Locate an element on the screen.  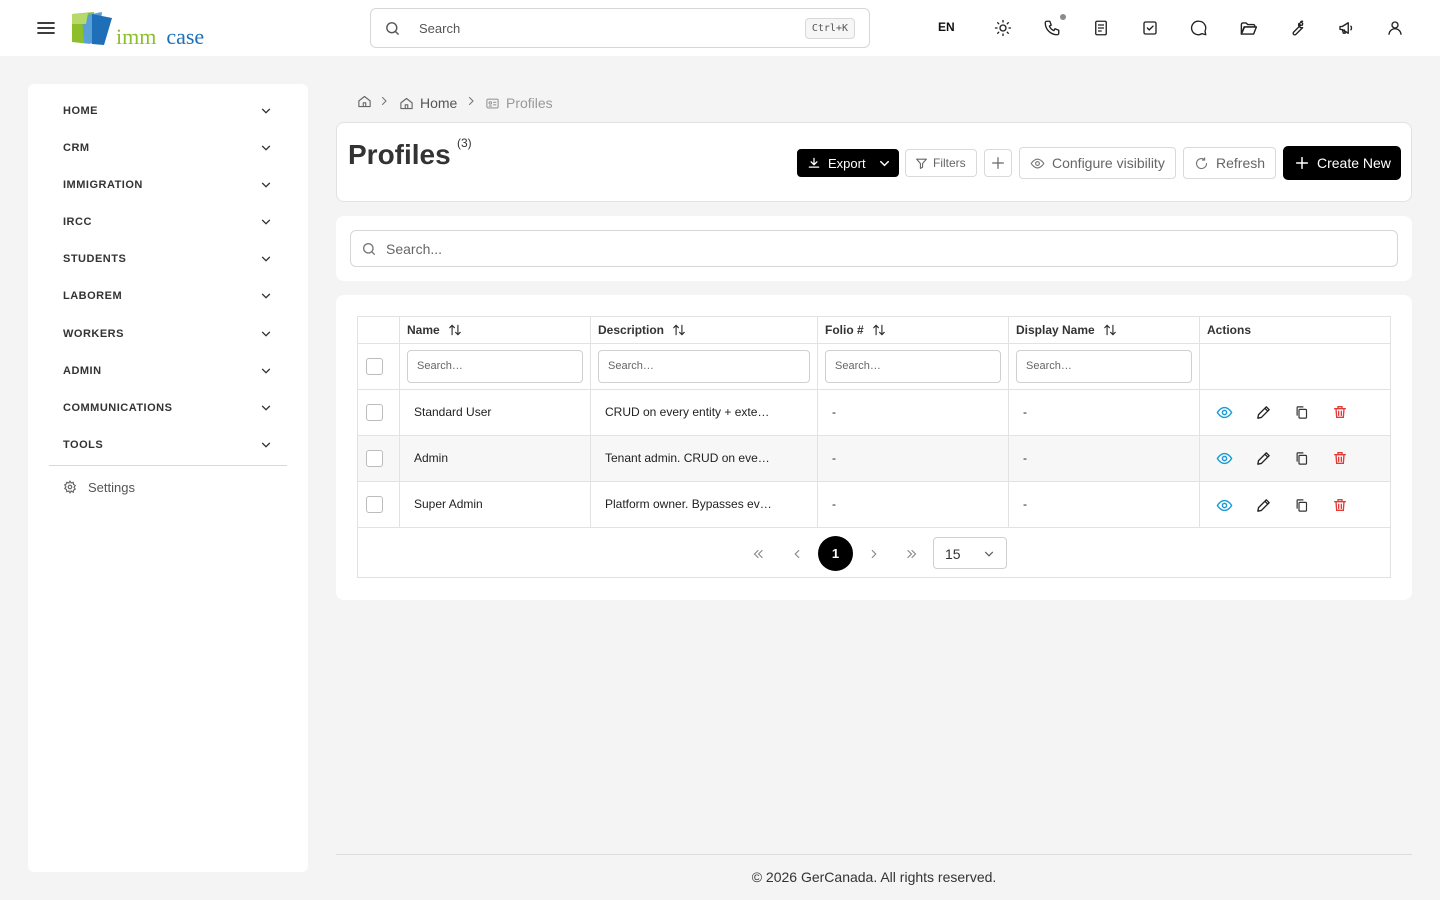
sidebar-item-admin: ADMIN is located at coordinates (168, 371).